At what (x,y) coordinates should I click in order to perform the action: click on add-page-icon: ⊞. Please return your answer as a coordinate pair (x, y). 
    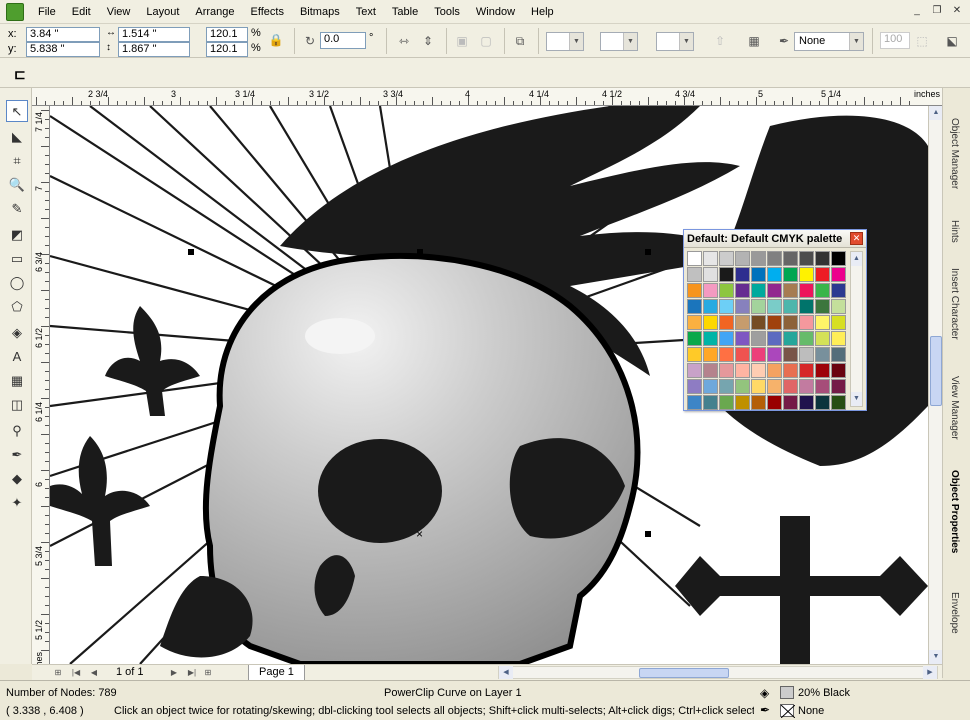
    Looking at the image, I should click on (58, 672).